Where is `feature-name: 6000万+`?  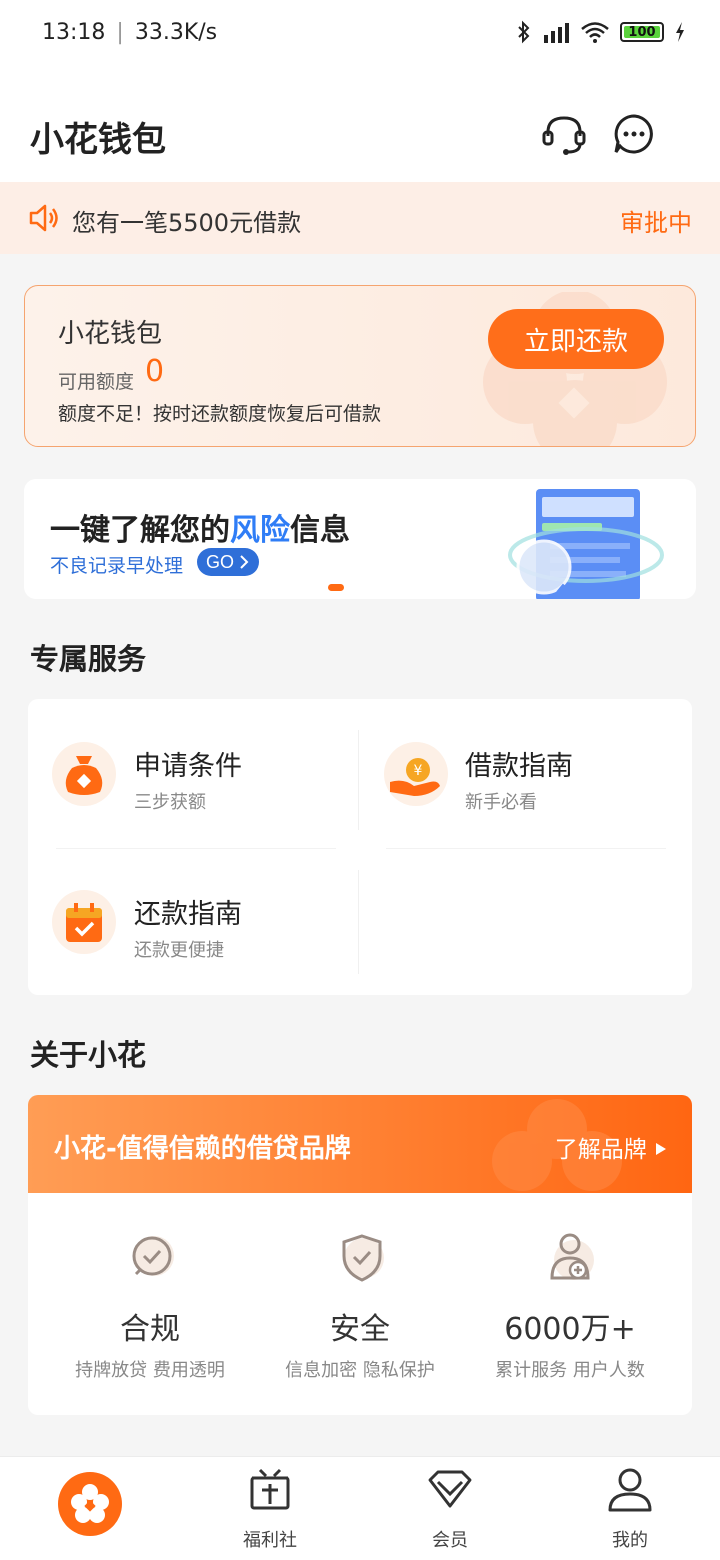
feature-name: 6000万+ is located at coordinates (570, 1329).